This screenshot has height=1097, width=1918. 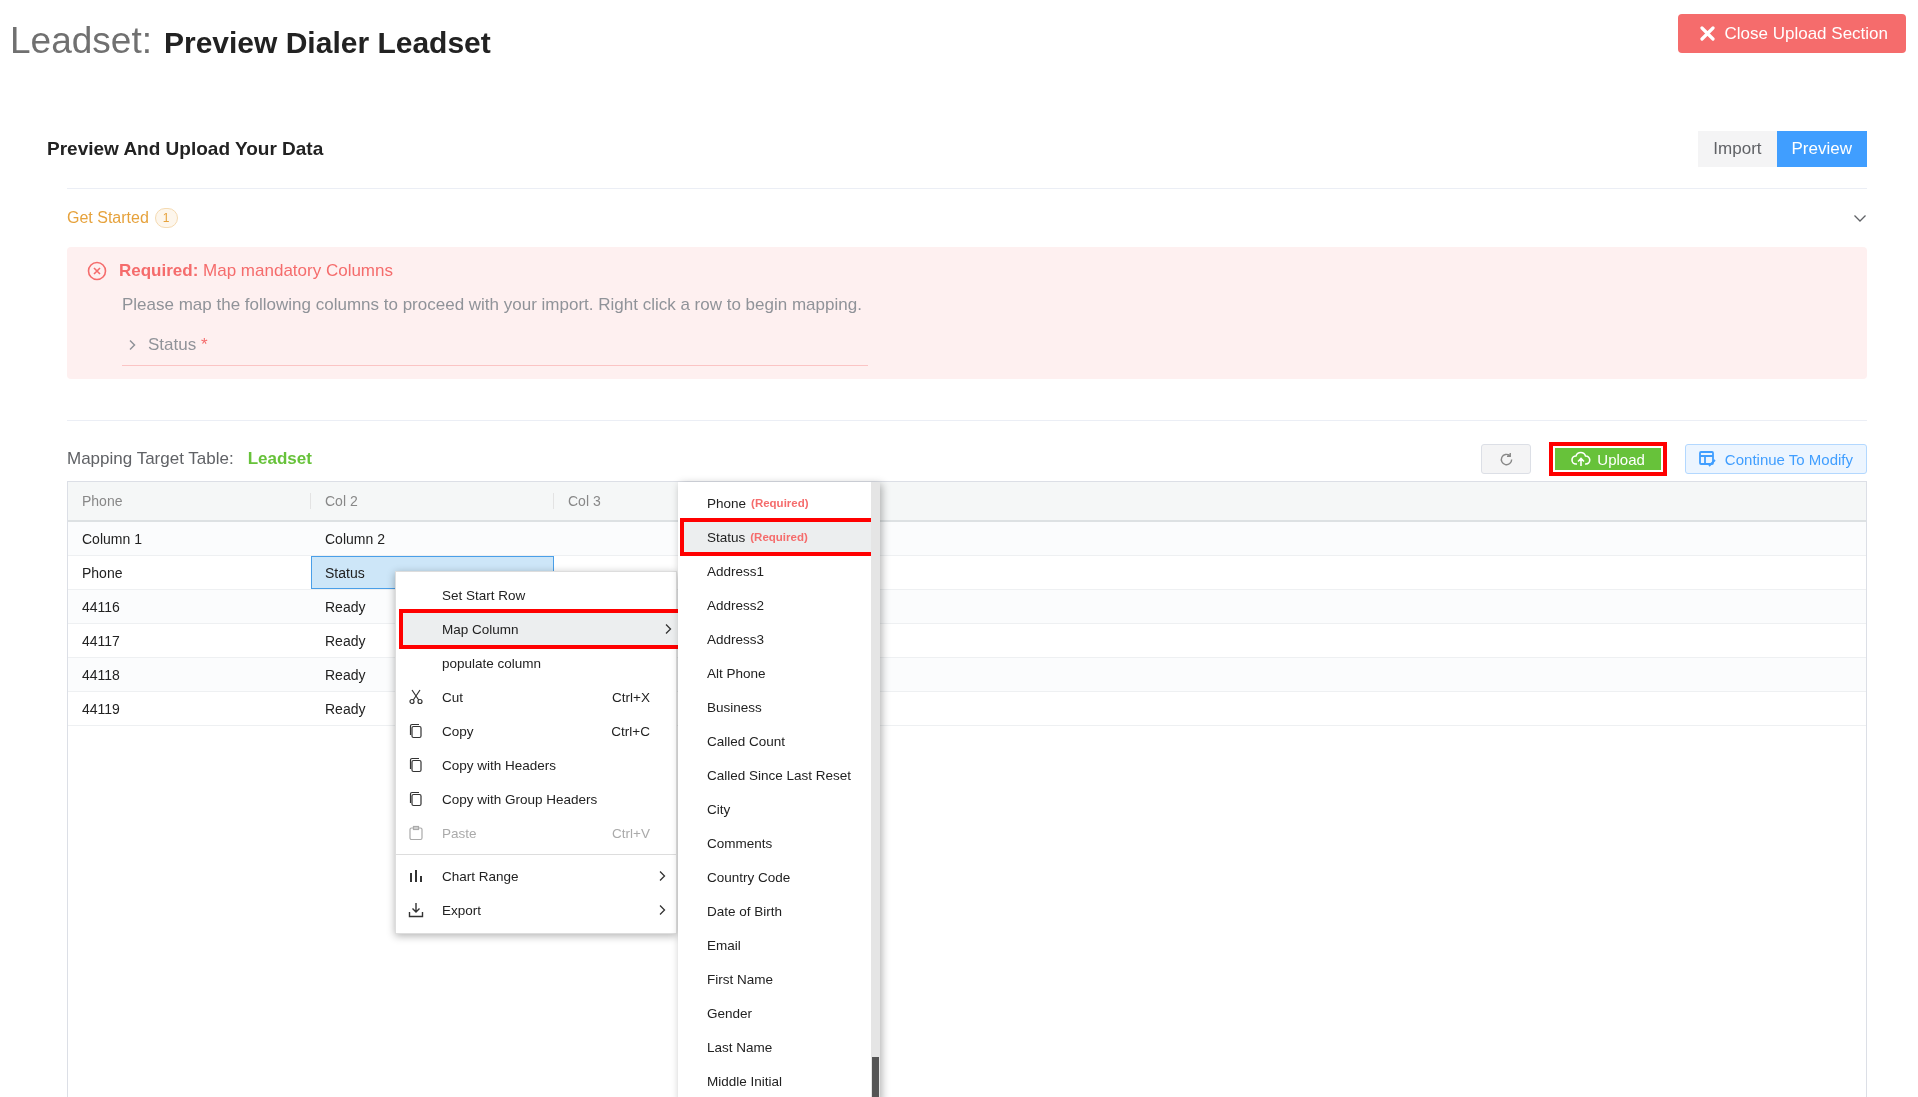 What do you see at coordinates (774, 775) in the screenshot?
I see `menu-item: Called Since Last Reset` at bounding box center [774, 775].